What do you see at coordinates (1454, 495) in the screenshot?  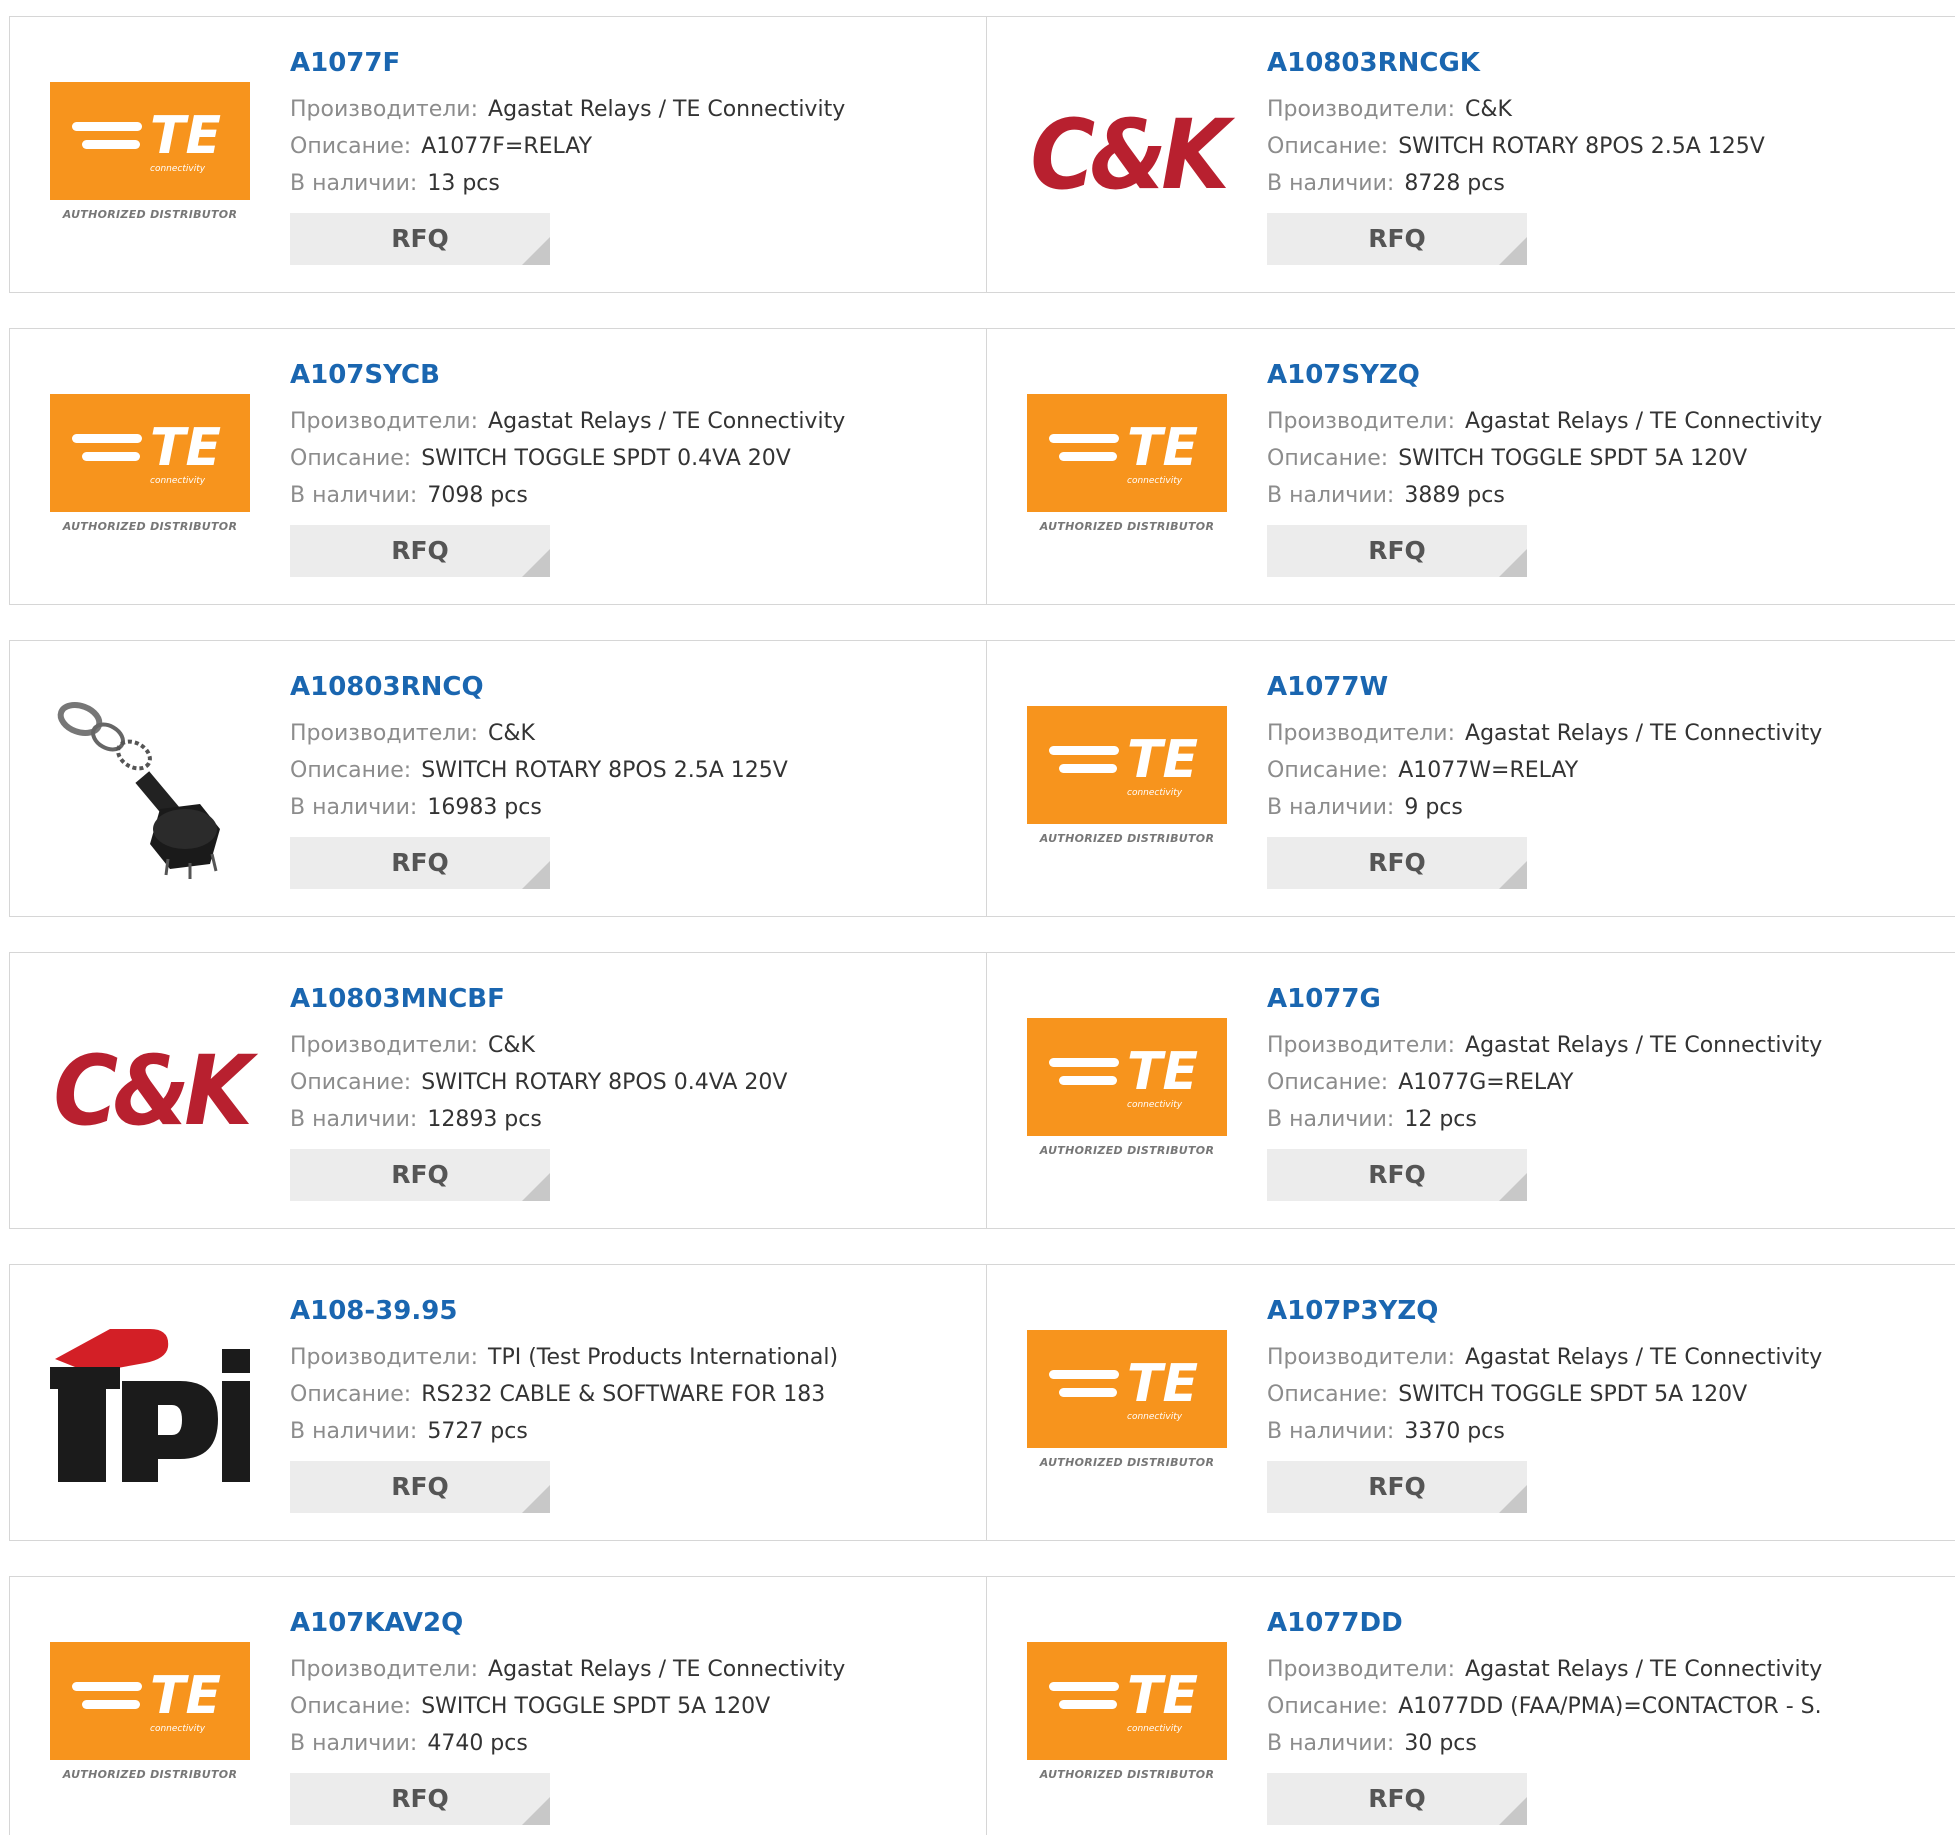 I see `stock-value: 3889 pcs` at bounding box center [1454, 495].